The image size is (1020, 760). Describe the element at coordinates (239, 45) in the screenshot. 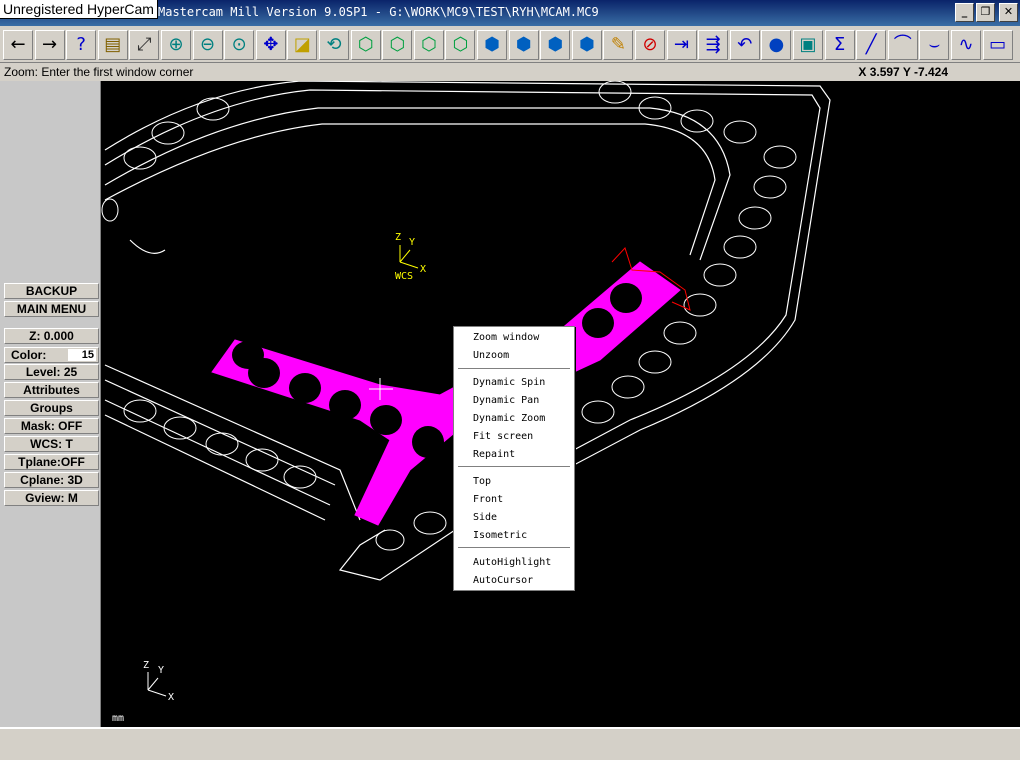

I see `zoom-fit-button: ⊙` at that location.